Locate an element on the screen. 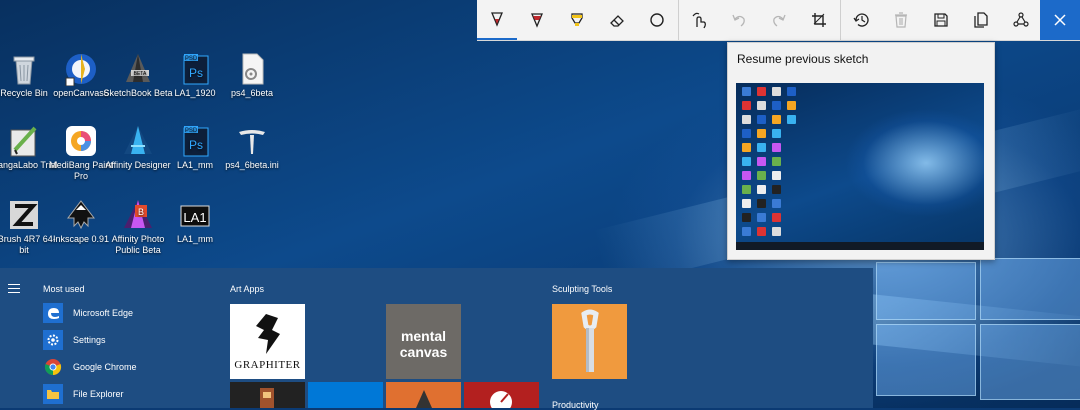  tile-graphiter: GRAPHITER is located at coordinates (267, 341).